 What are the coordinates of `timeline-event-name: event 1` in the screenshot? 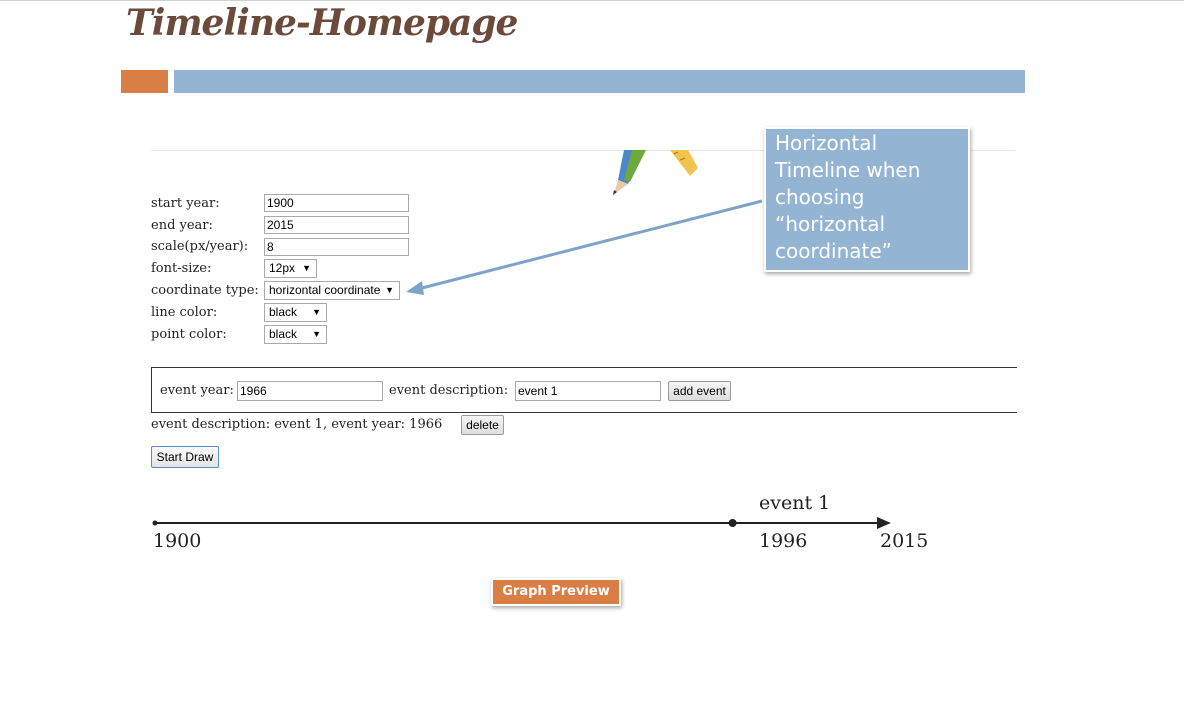 It's located at (795, 503).